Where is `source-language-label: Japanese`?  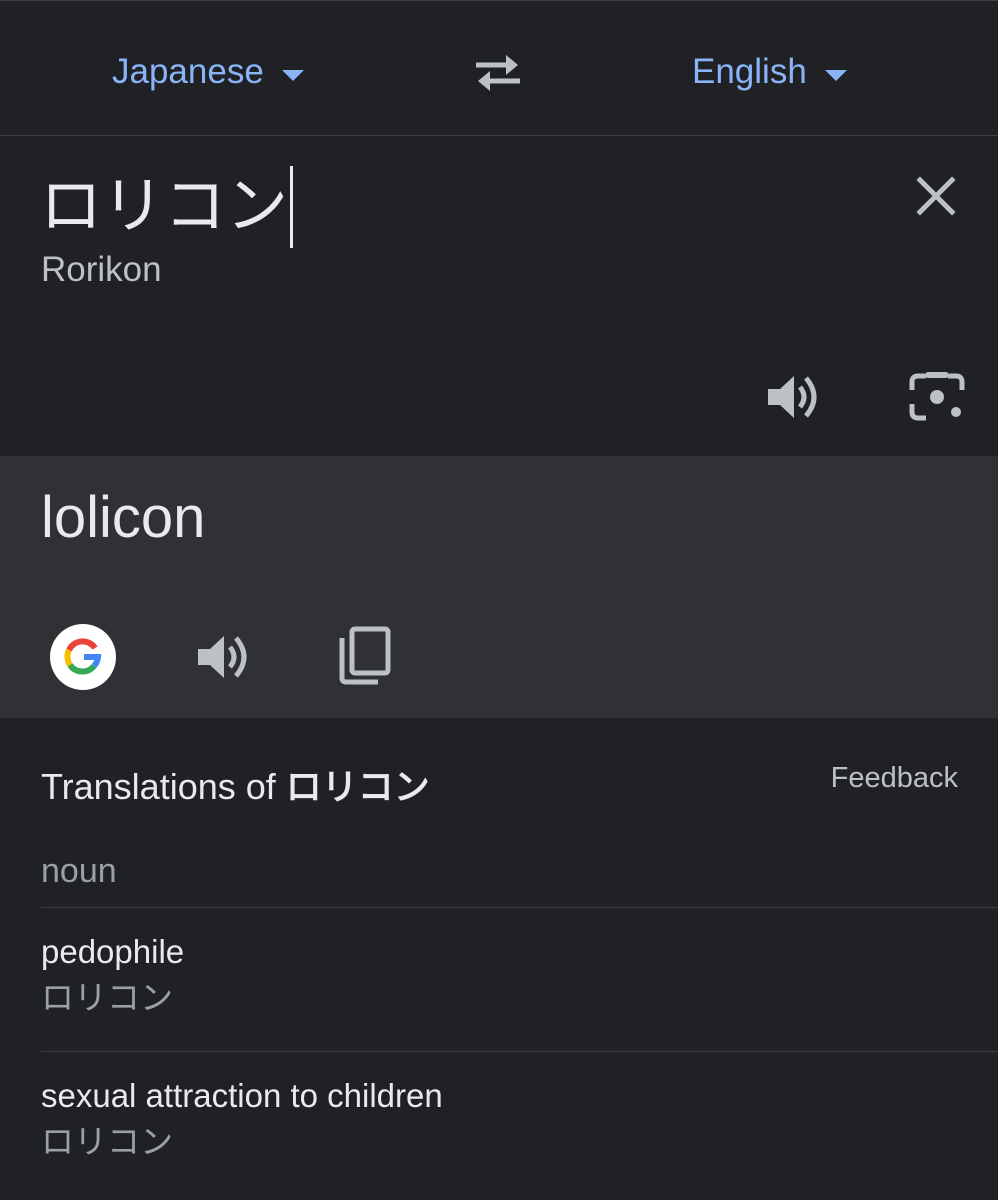 source-language-label: Japanese is located at coordinates (188, 71).